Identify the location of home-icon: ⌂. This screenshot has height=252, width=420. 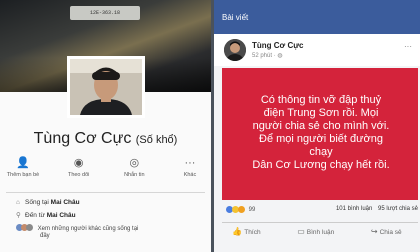
(18, 202).